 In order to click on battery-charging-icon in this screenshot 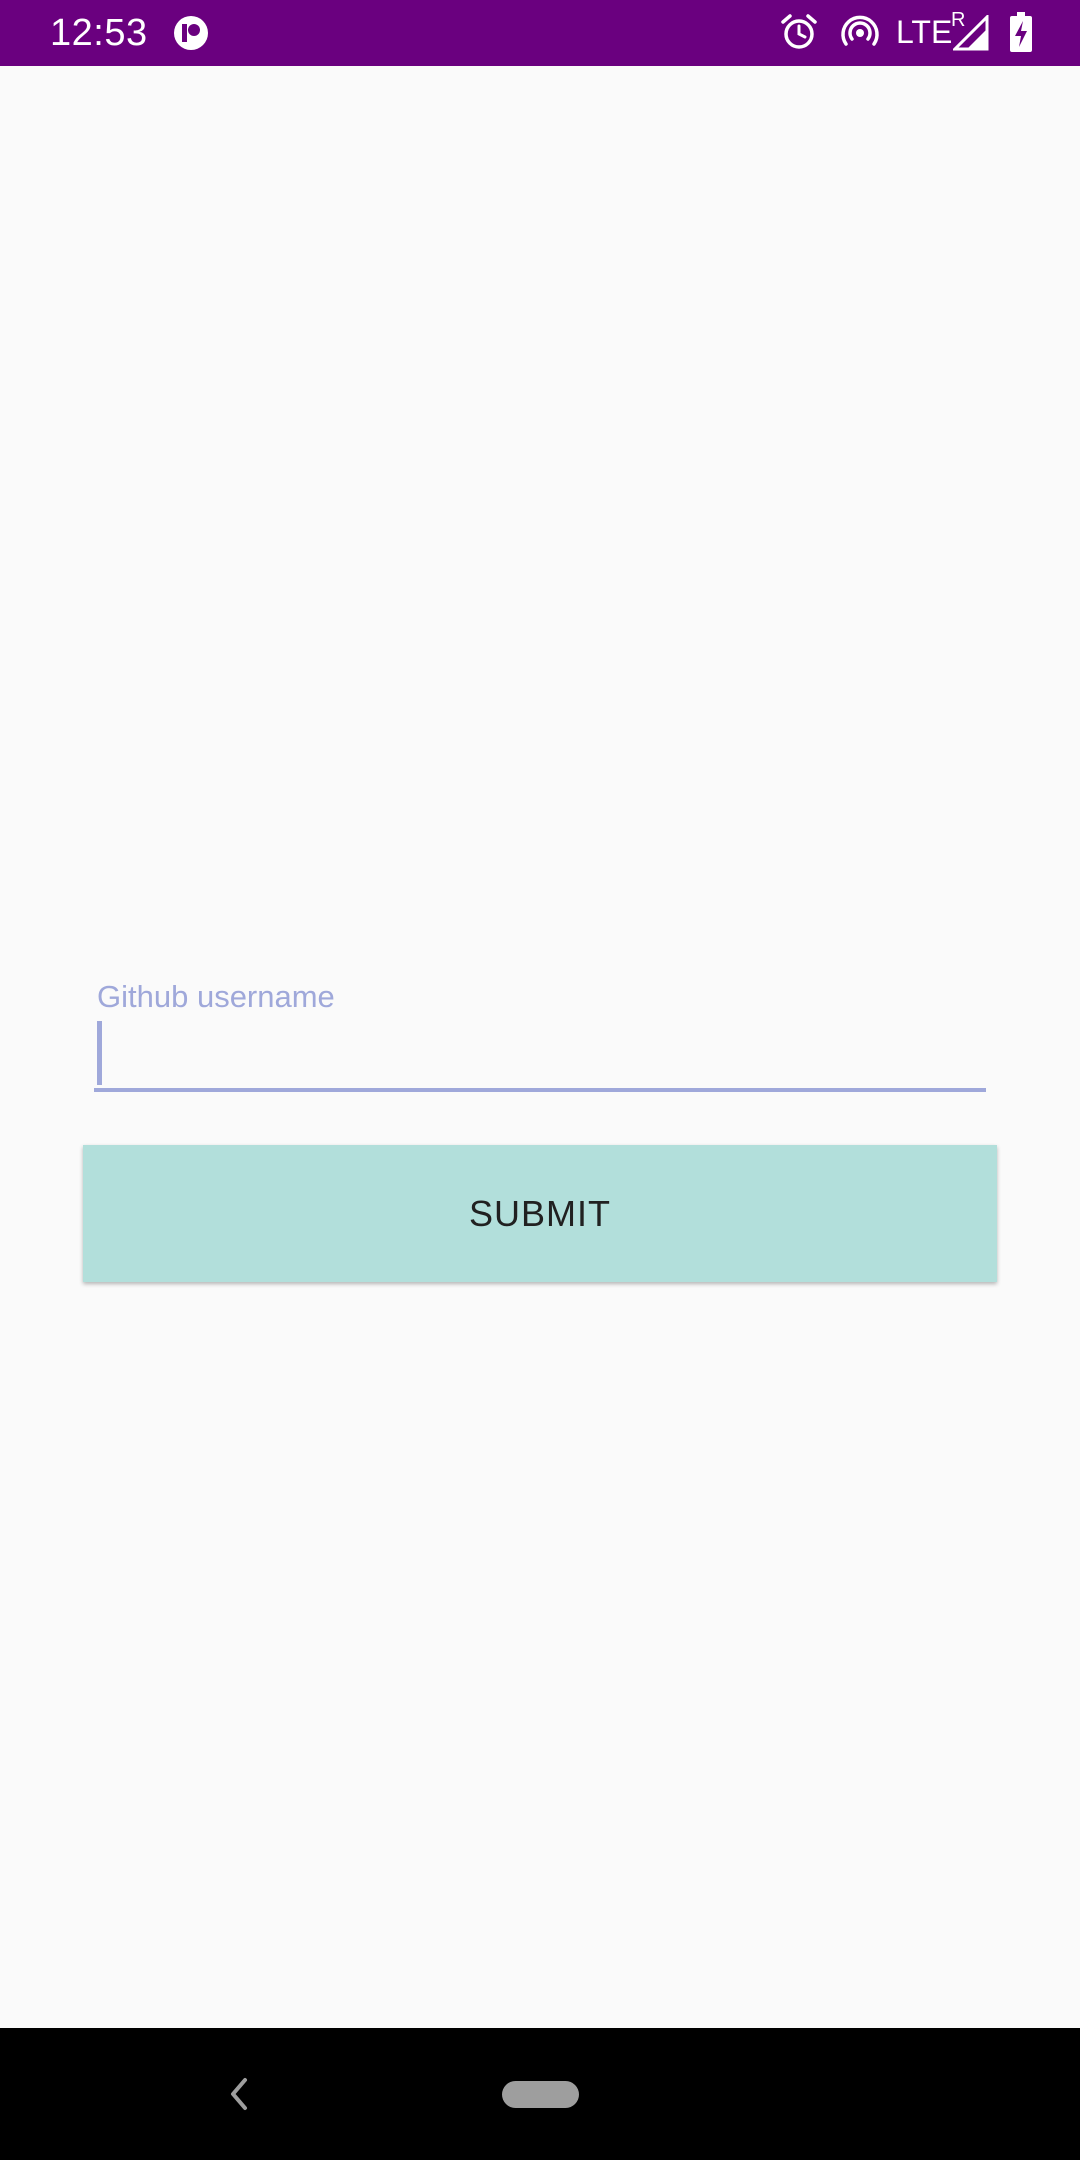, I will do `click(1021, 32)`.